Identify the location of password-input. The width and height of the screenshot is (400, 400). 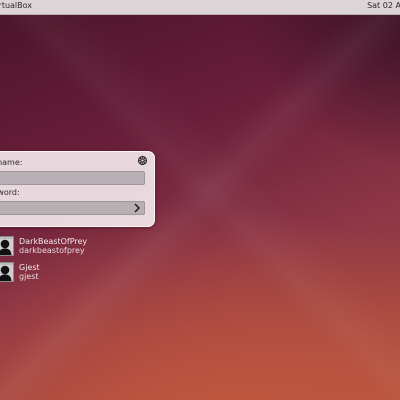
(72, 214).